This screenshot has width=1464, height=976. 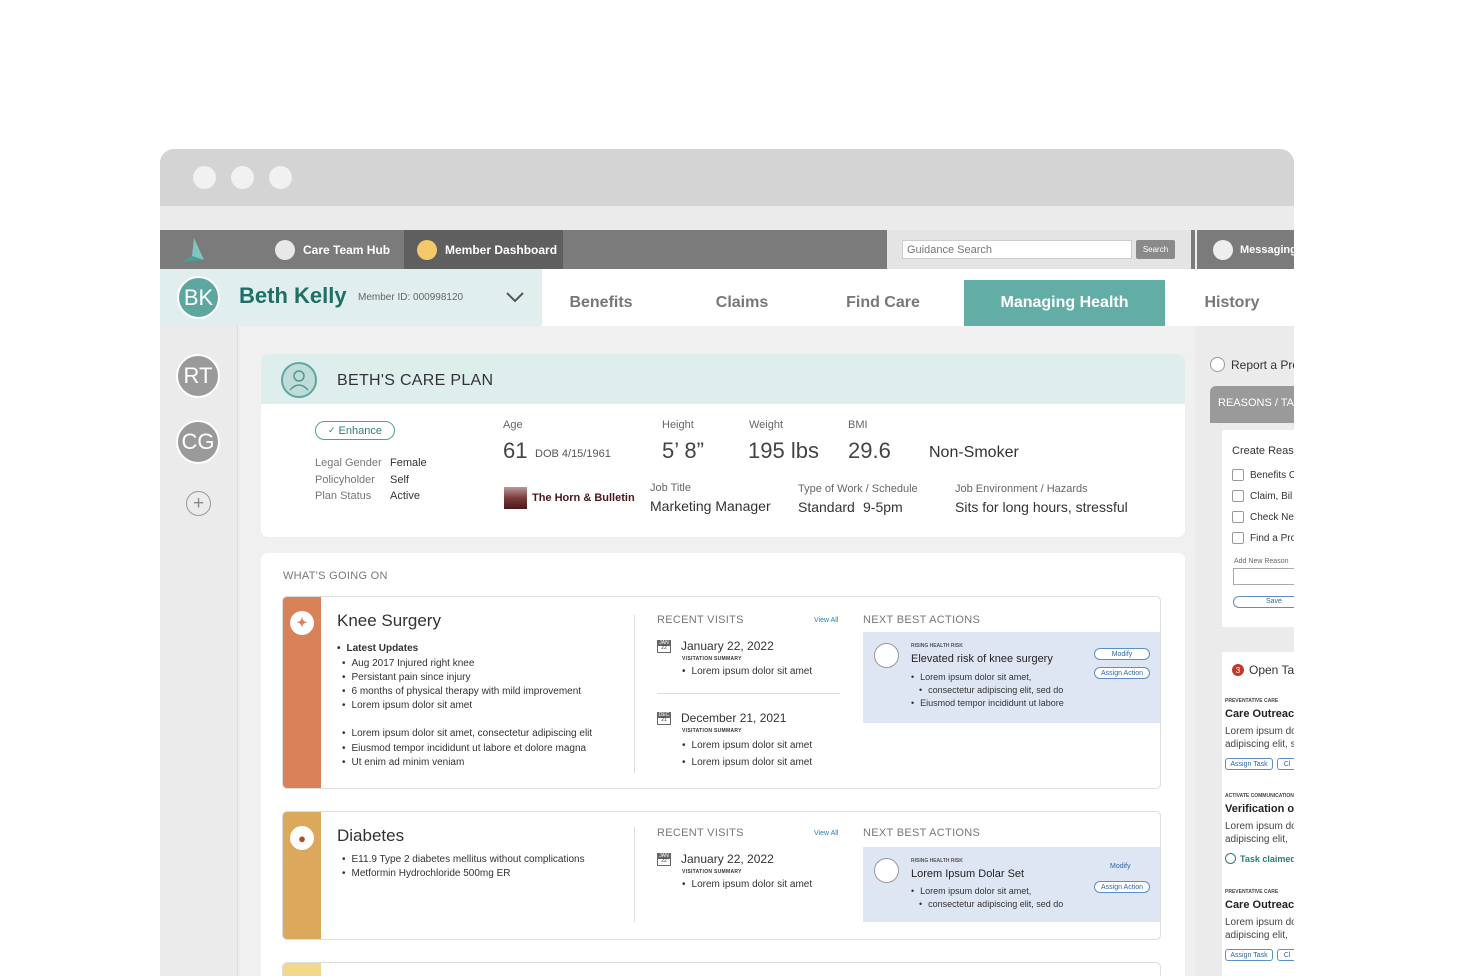 What do you see at coordinates (634, 874) in the screenshot?
I see `column-divider` at bounding box center [634, 874].